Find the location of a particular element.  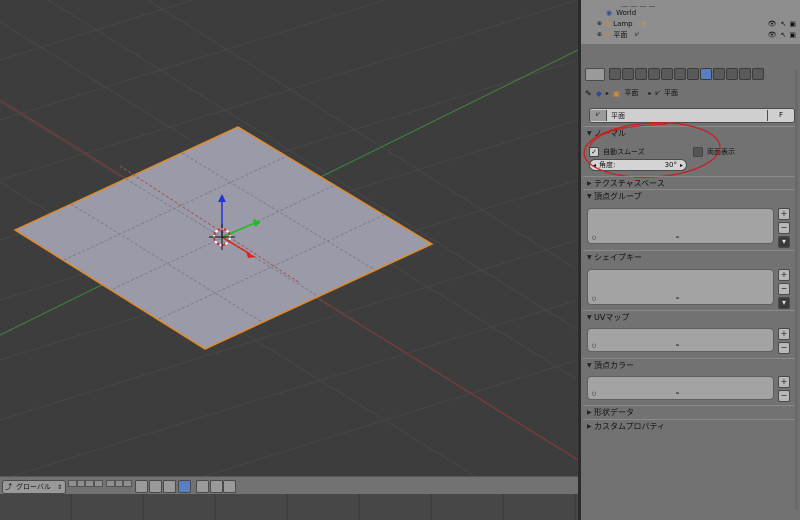

outliner-row-lamp: ⊕ ♁ Lamp ✳ 👁 ↖ ▣ is located at coordinates (690, 23).